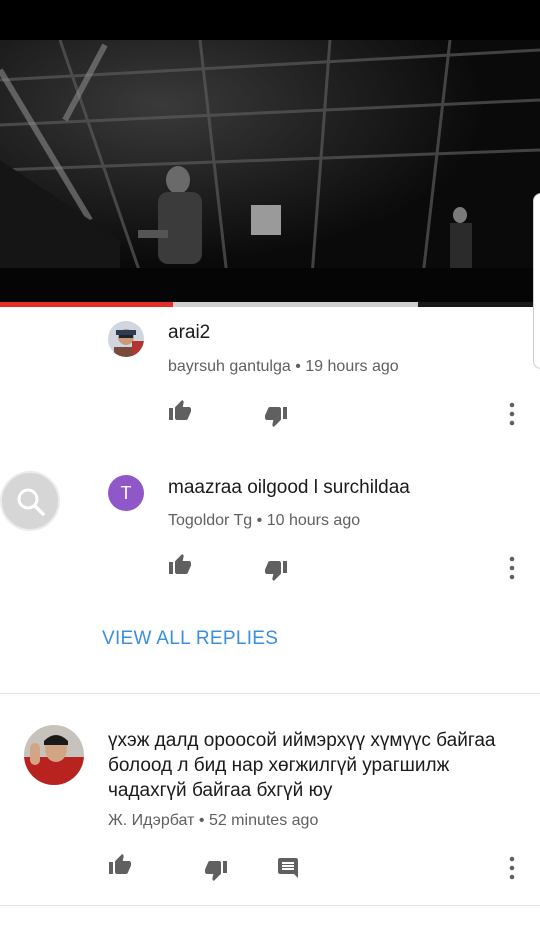  What do you see at coordinates (229, 366) in the screenshot?
I see `comment-author: bayrsuh gantulga` at bounding box center [229, 366].